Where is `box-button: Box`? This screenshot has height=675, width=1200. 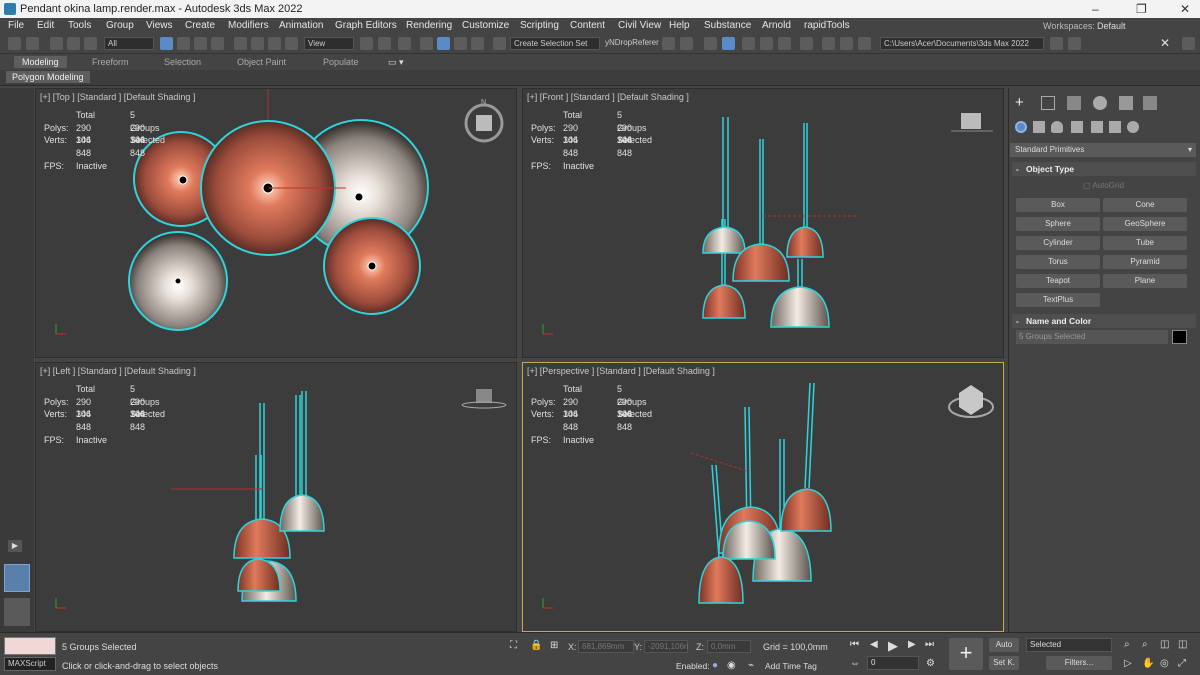
box-button: Box is located at coordinates (1058, 205).